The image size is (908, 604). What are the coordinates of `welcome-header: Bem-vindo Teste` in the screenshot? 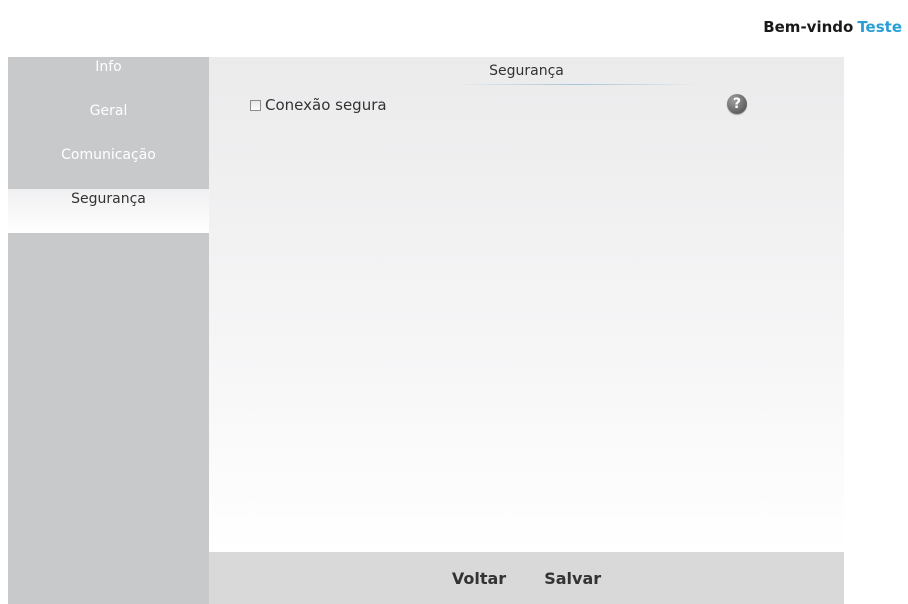 It's located at (832, 27).